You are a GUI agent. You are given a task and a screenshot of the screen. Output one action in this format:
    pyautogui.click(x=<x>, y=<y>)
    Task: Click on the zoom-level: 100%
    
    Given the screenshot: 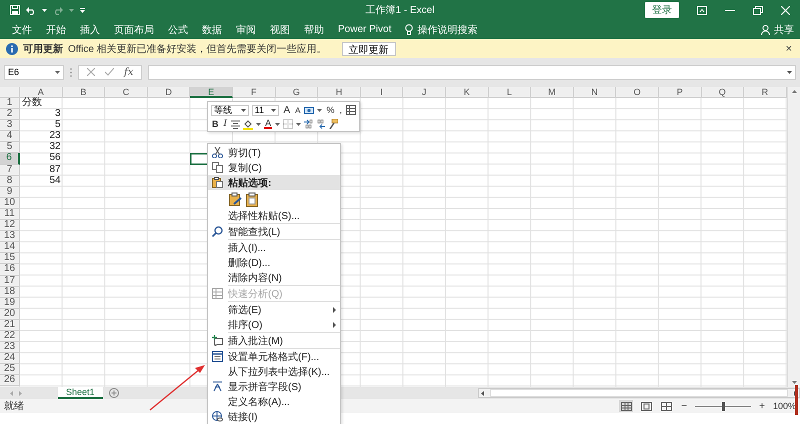 What is the action you would take?
    pyautogui.click(x=784, y=406)
    